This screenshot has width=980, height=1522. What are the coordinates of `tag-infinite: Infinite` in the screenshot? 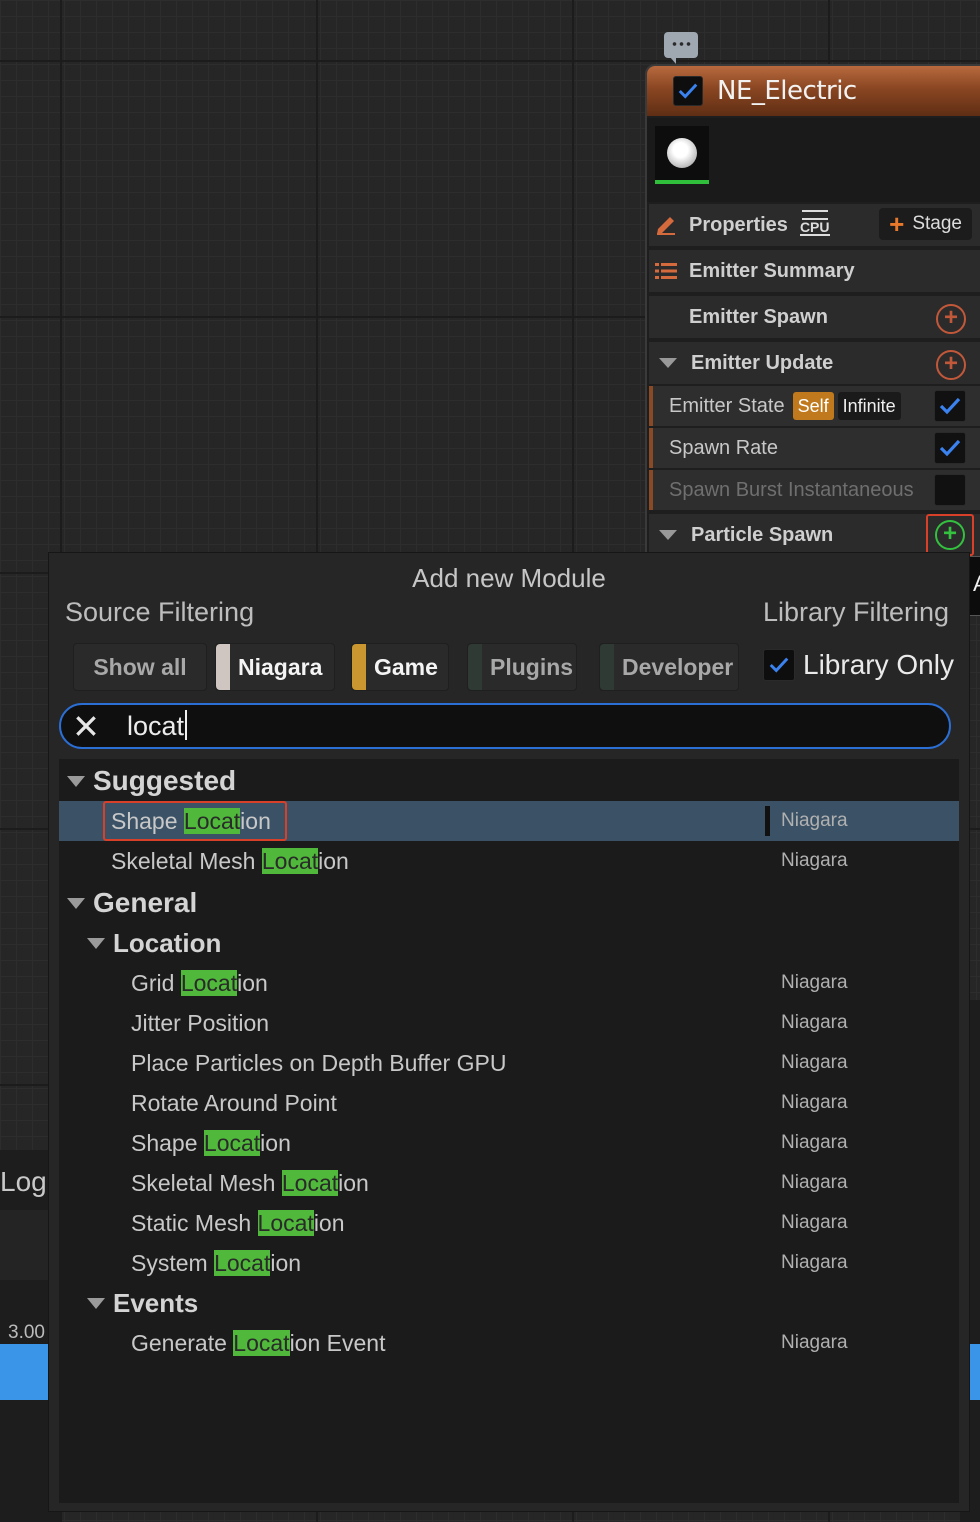 It's located at (869, 406).